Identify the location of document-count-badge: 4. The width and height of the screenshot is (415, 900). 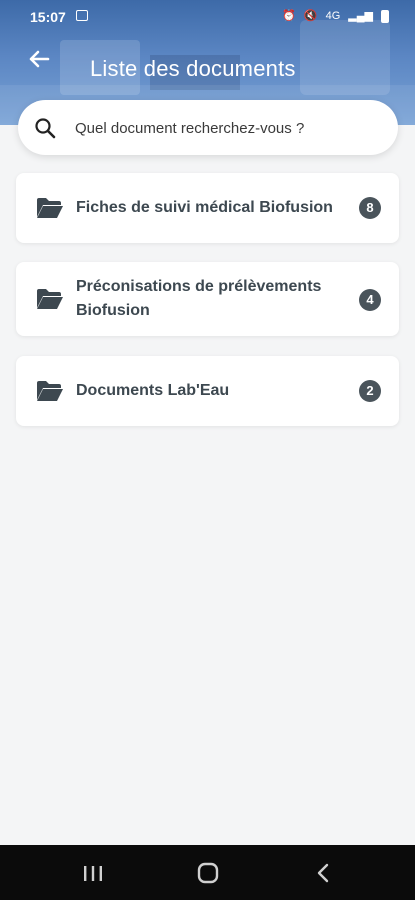
(370, 300).